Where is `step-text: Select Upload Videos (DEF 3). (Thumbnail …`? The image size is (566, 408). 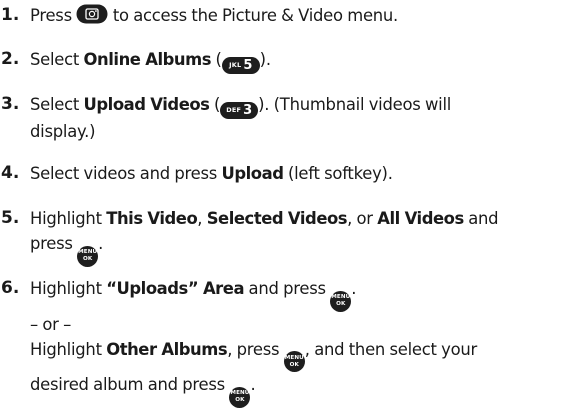
step-text: Select Upload Videos (DEF 3). (Thumbnail … is located at coordinates (295, 118).